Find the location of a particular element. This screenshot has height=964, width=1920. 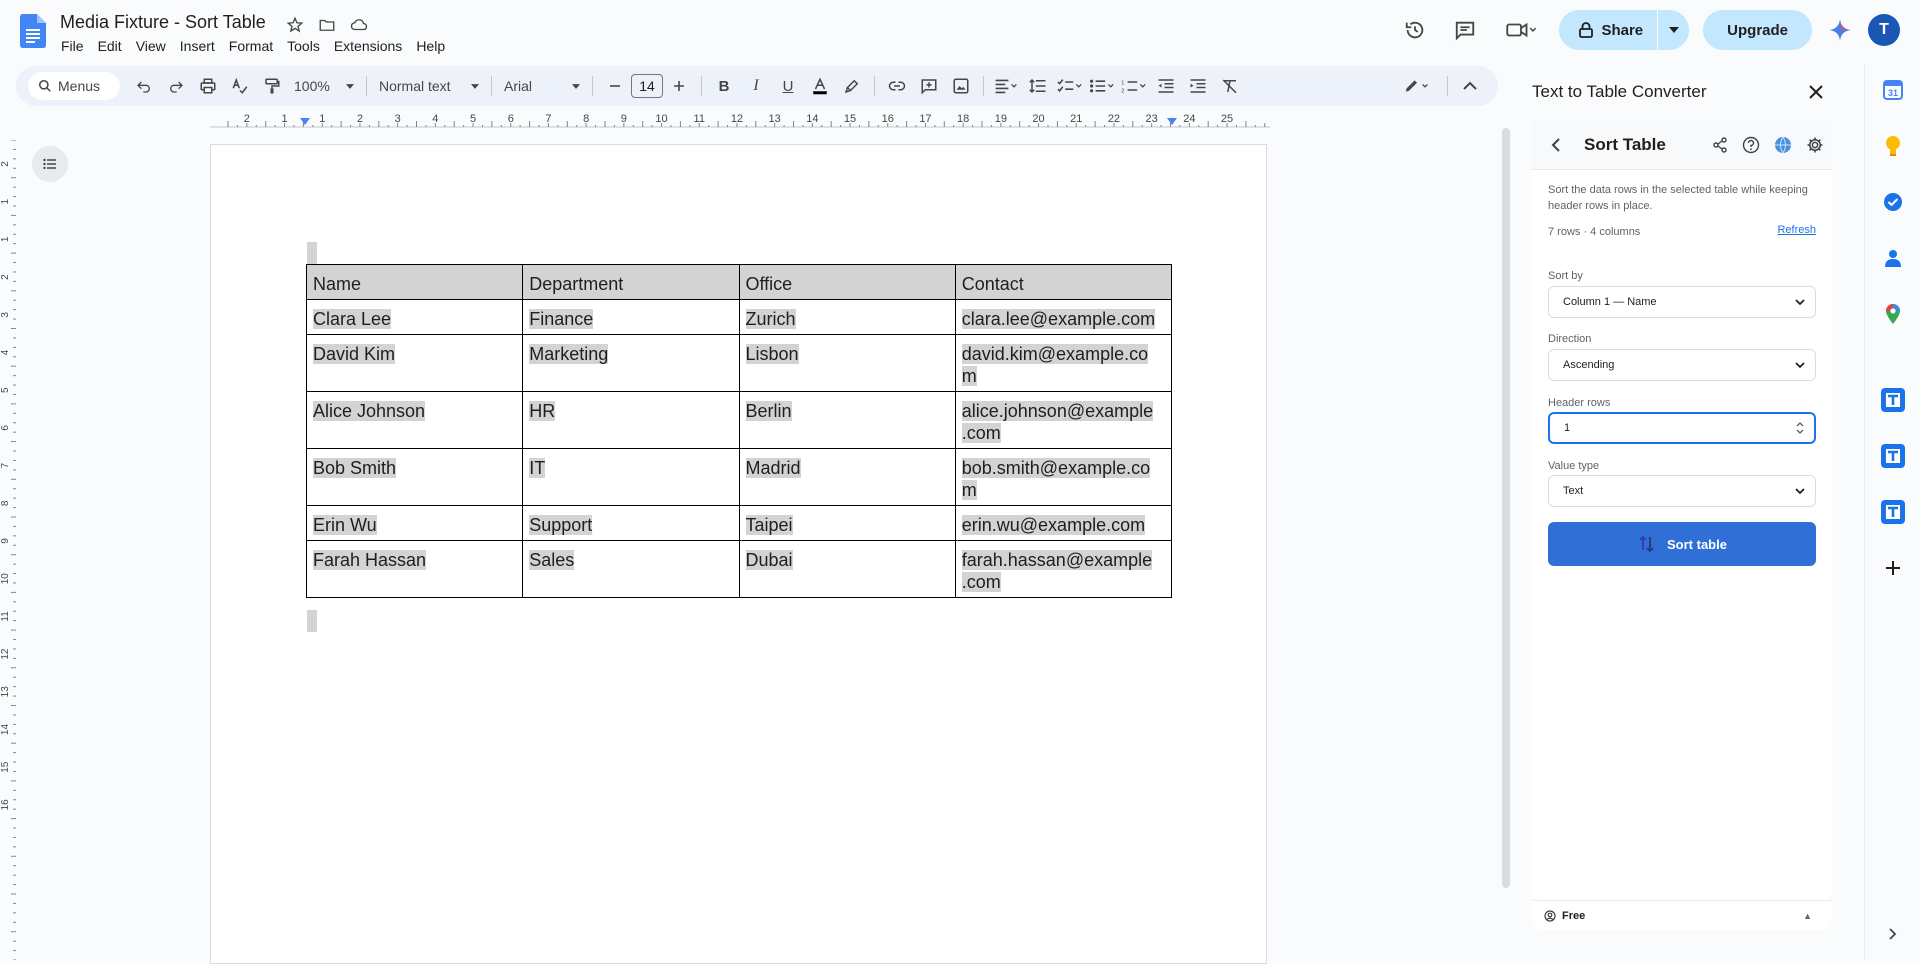

version-history-icon is located at coordinates (1415, 30).